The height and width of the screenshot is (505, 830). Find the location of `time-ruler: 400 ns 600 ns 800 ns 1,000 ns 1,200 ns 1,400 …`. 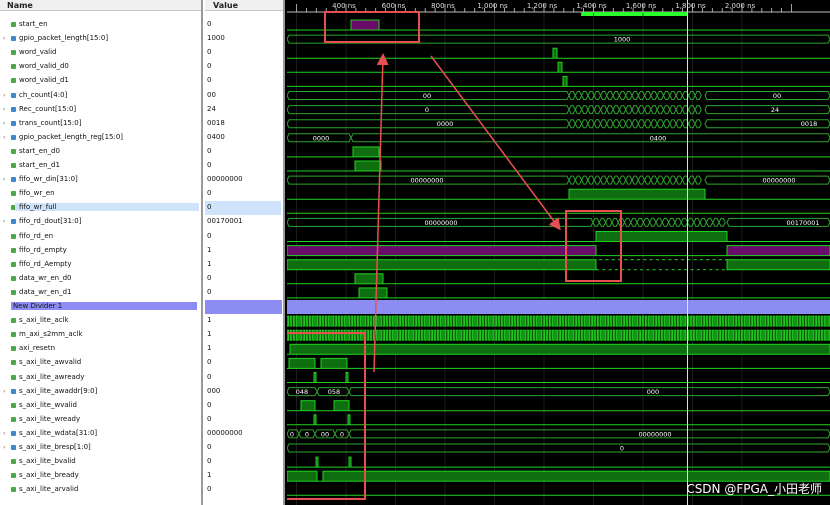

time-ruler: 400 ns 600 ns 800 ns 1,000 ns 1,200 ns 1,400 … is located at coordinates (558, 8).